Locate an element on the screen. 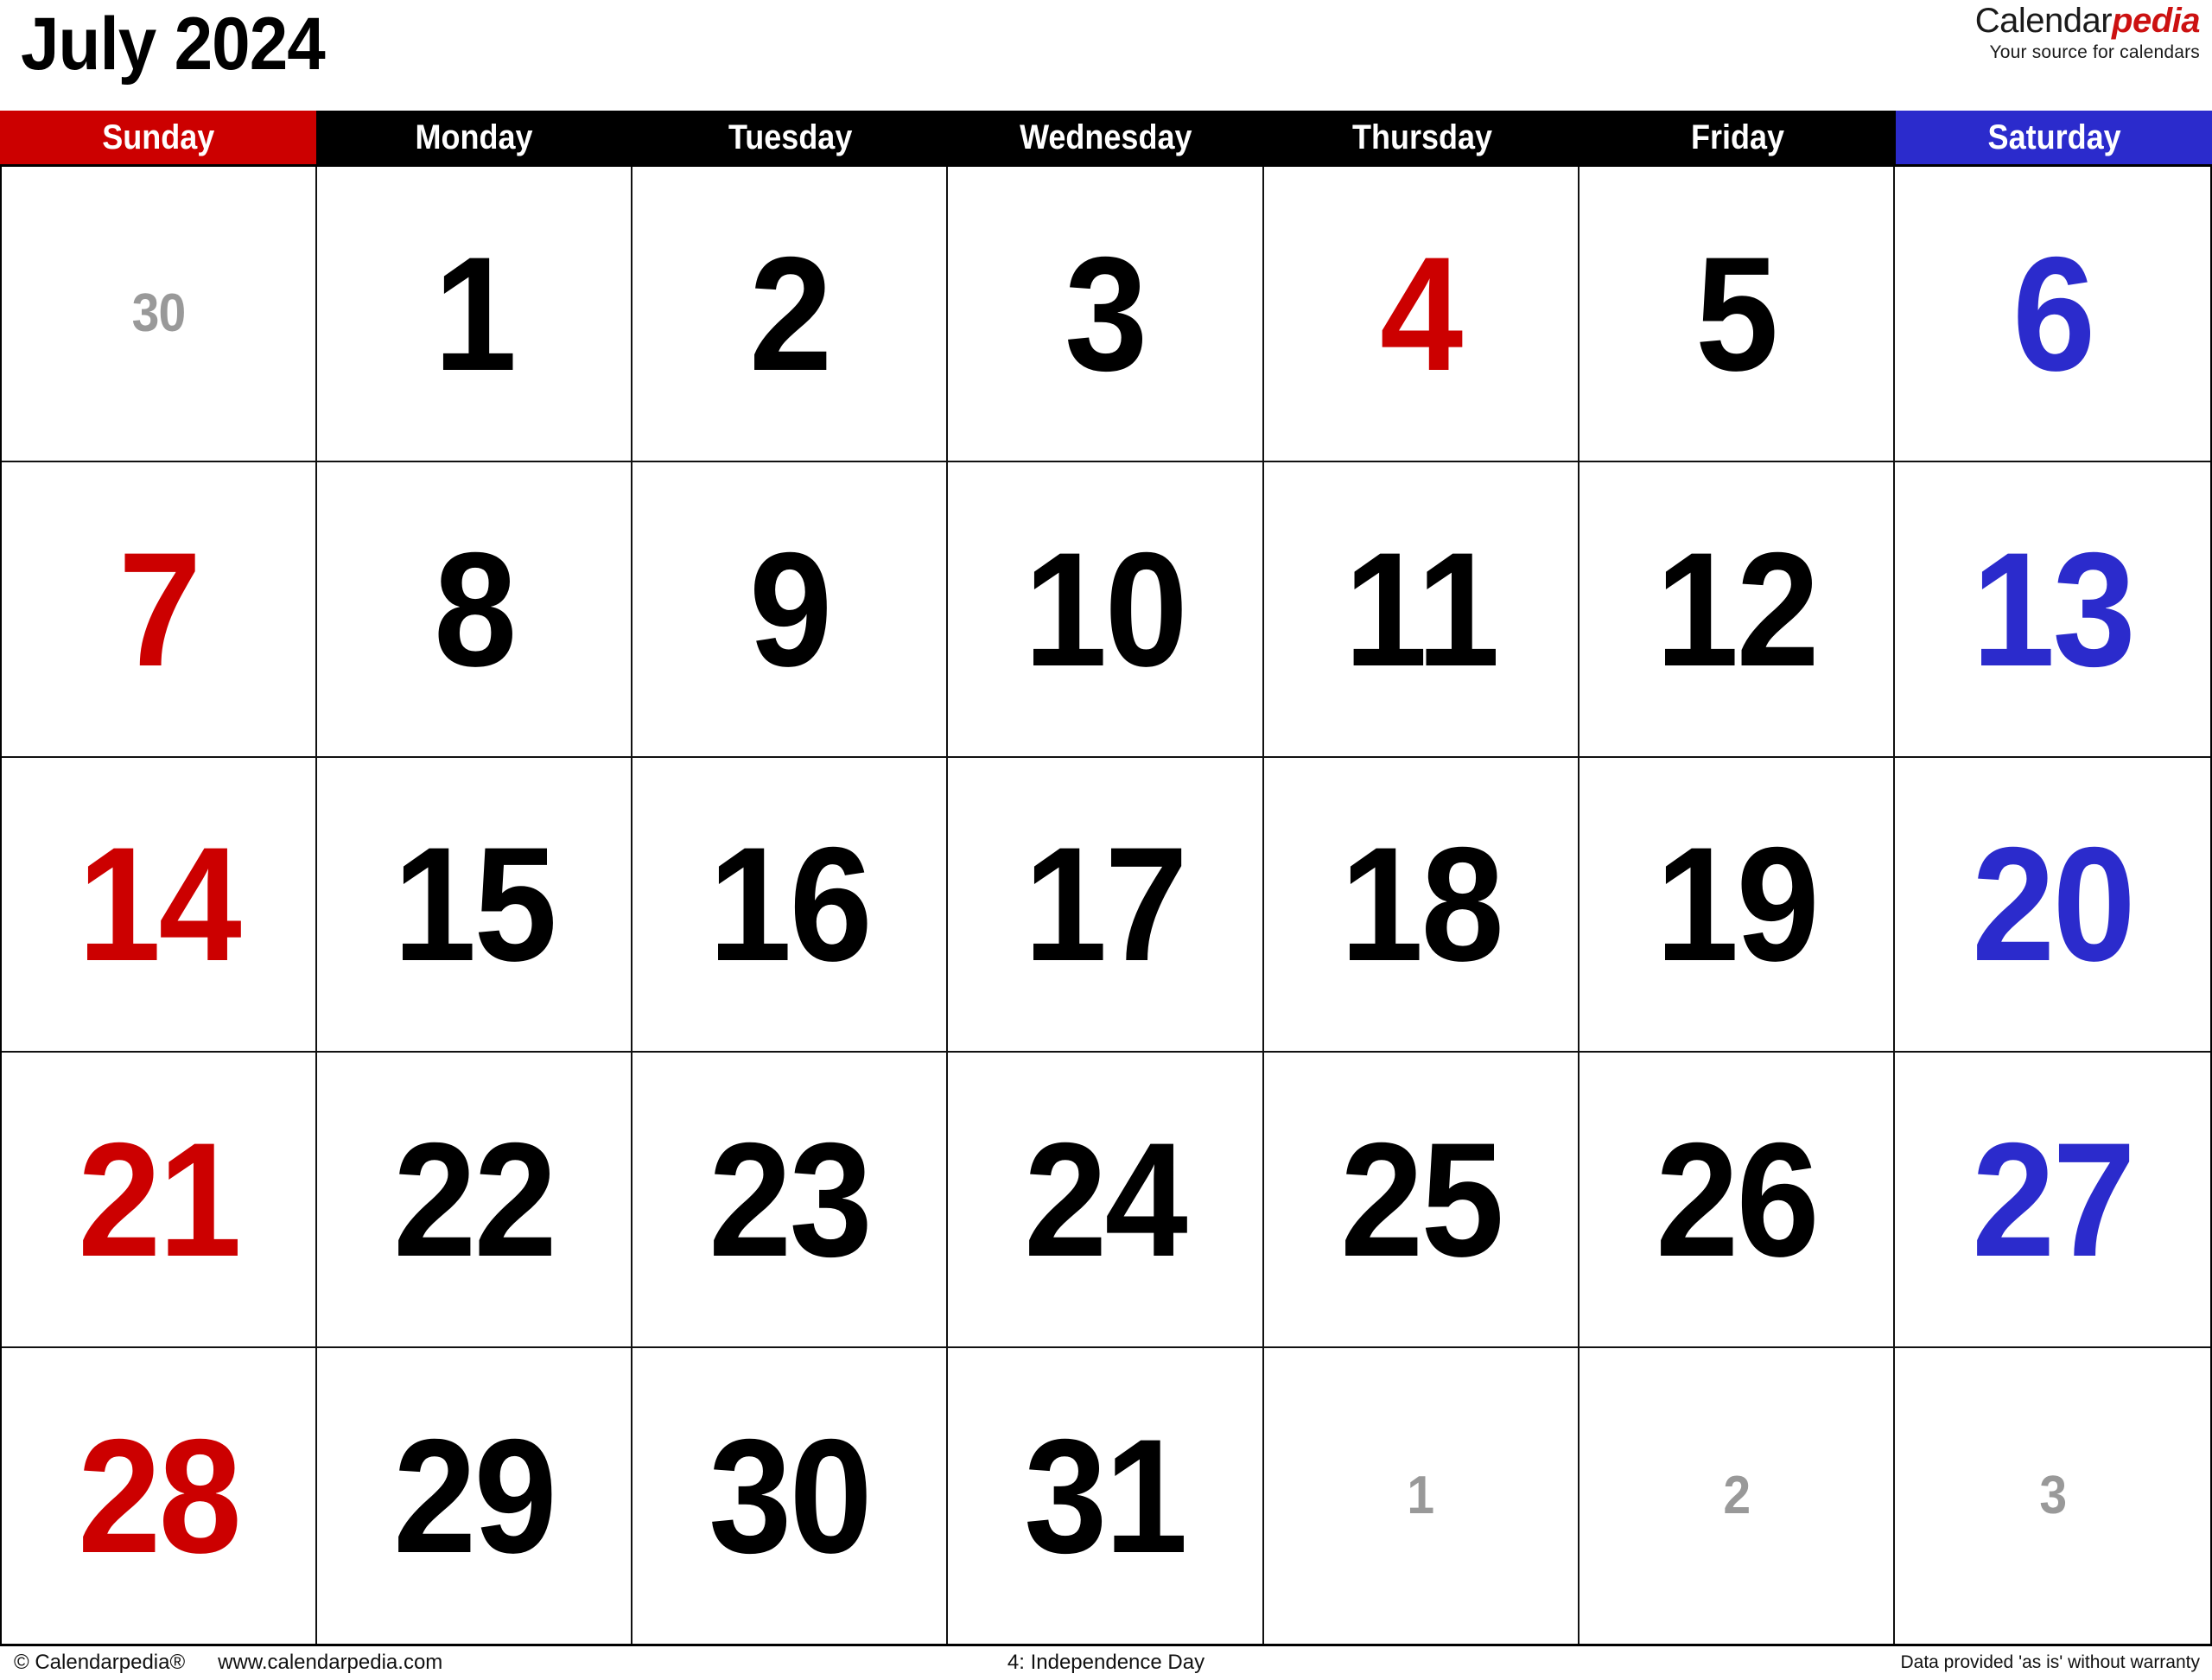 This screenshot has width=2212, height=1680. weekday-label: Saturday is located at coordinates (2054, 137).